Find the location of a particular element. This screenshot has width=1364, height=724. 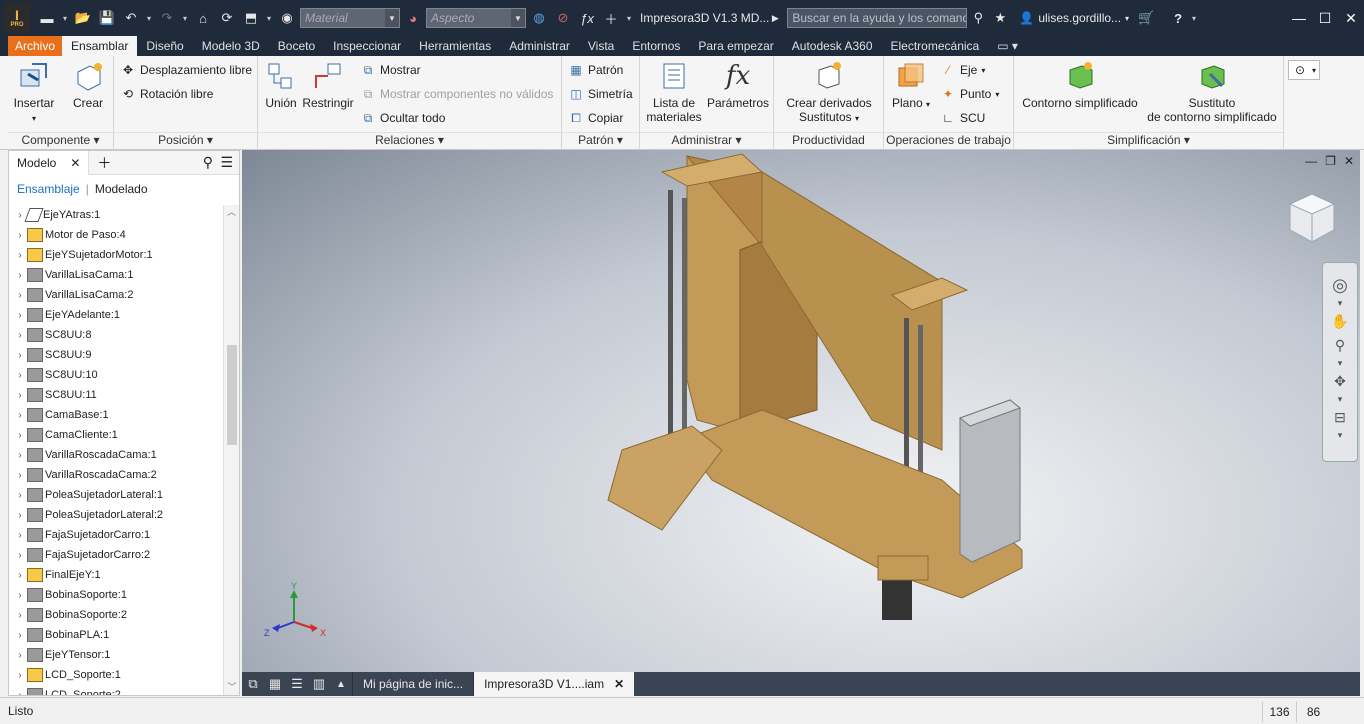

plano-button: Plano ▾ is located at coordinates (911, 86).